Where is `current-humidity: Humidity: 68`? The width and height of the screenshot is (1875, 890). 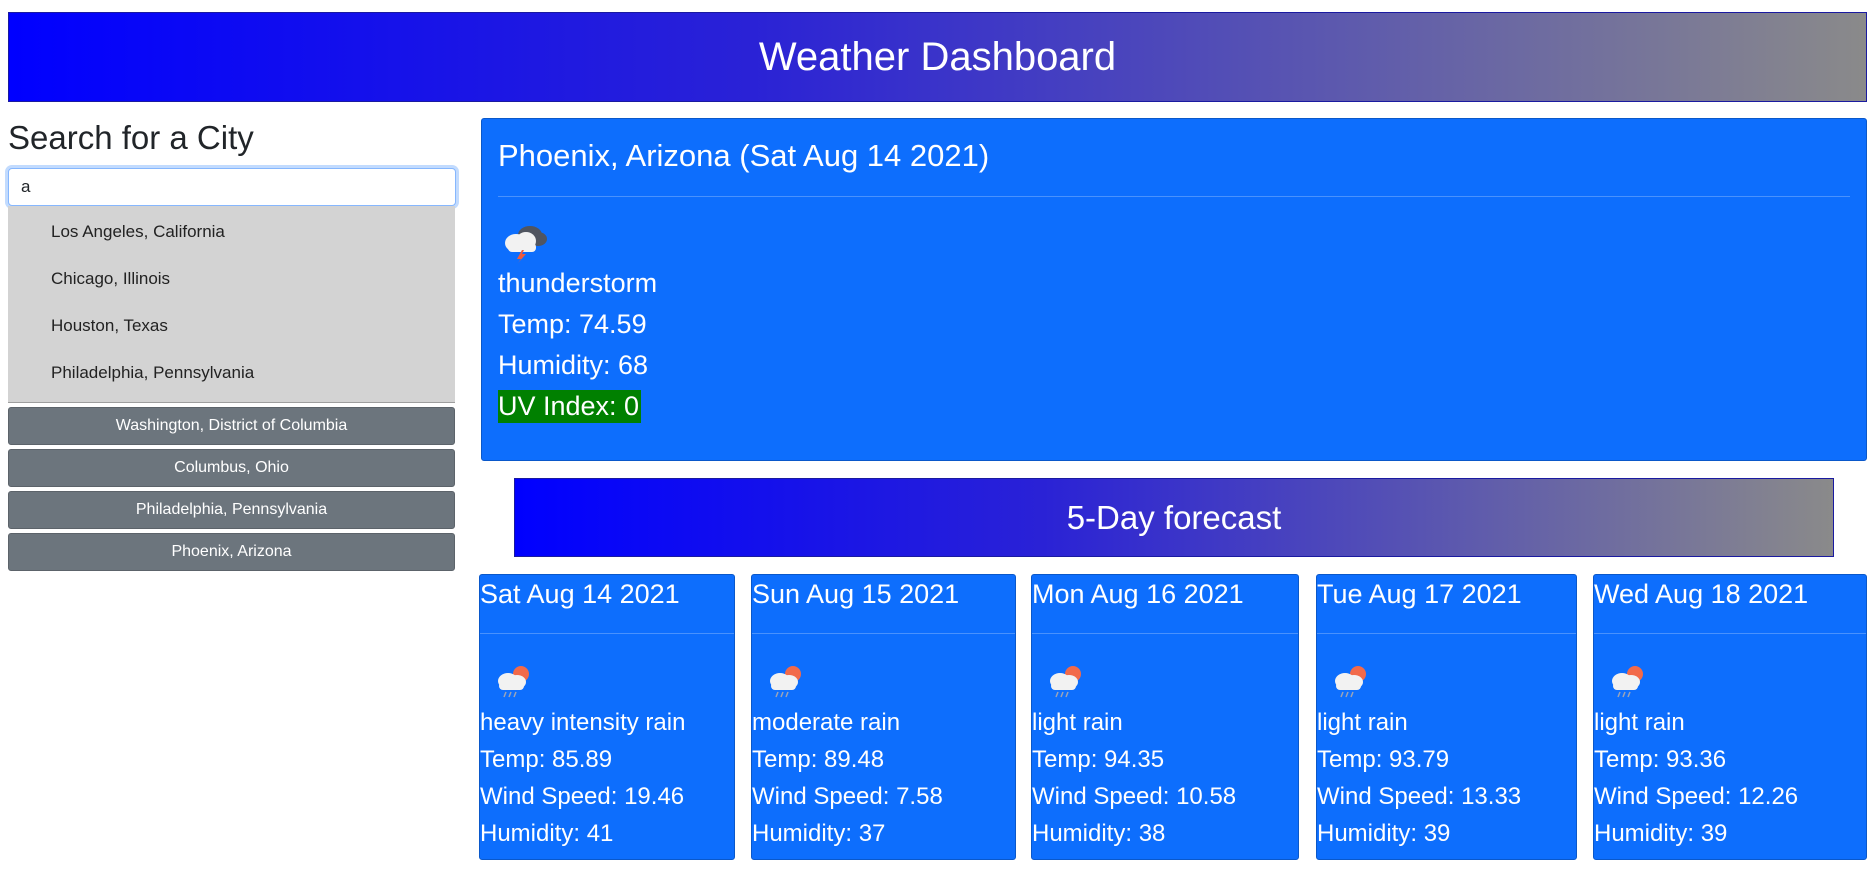
current-humidity: Humidity: 68 is located at coordinates (573, 365).